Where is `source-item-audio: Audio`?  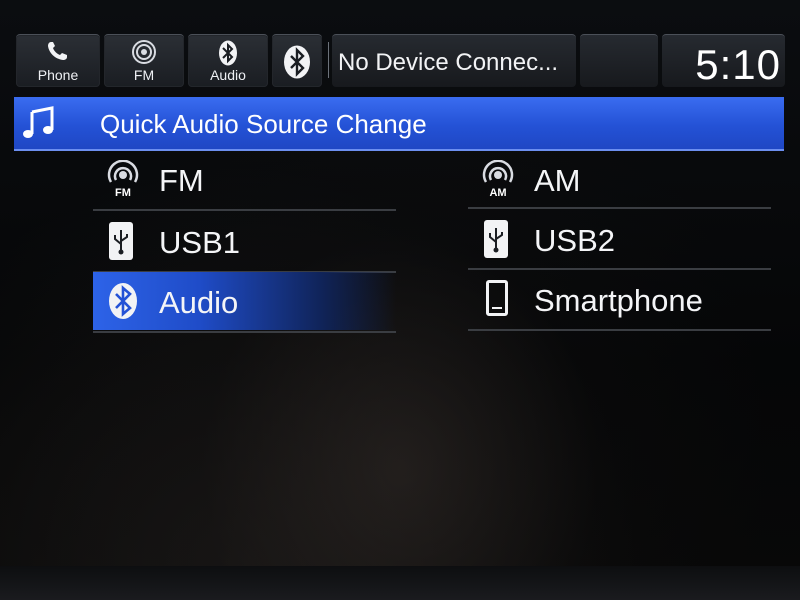
source-item-audio: Audio is located at coordinates (244, 301).